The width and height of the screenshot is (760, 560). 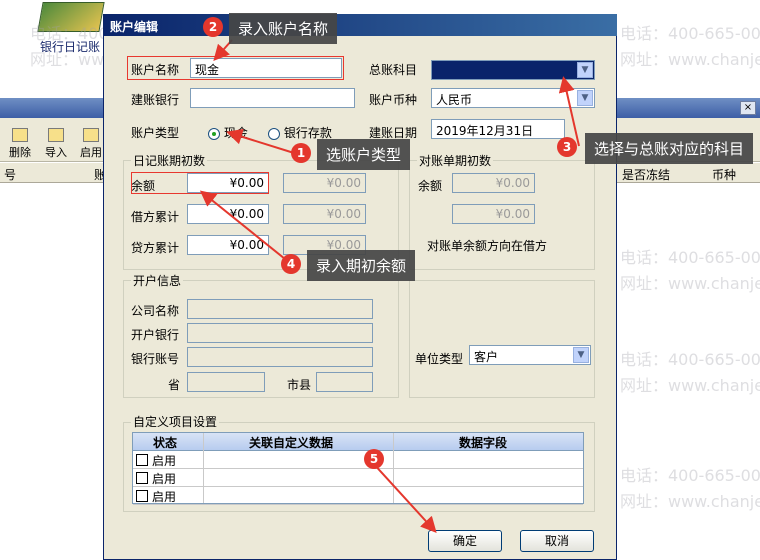 What do you see at coordinates (361, 265) in the screenshot?
I see `callout-4: 录入期初余额` at bounding box center [361, 265].